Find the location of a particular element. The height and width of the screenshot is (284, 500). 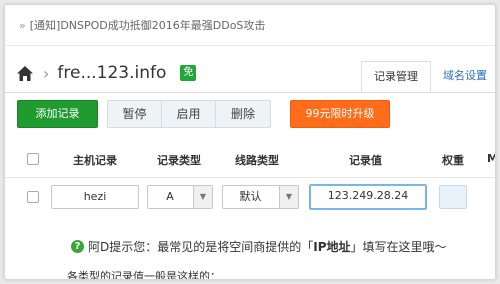

tab-underline is located at coordinates (250, 92).